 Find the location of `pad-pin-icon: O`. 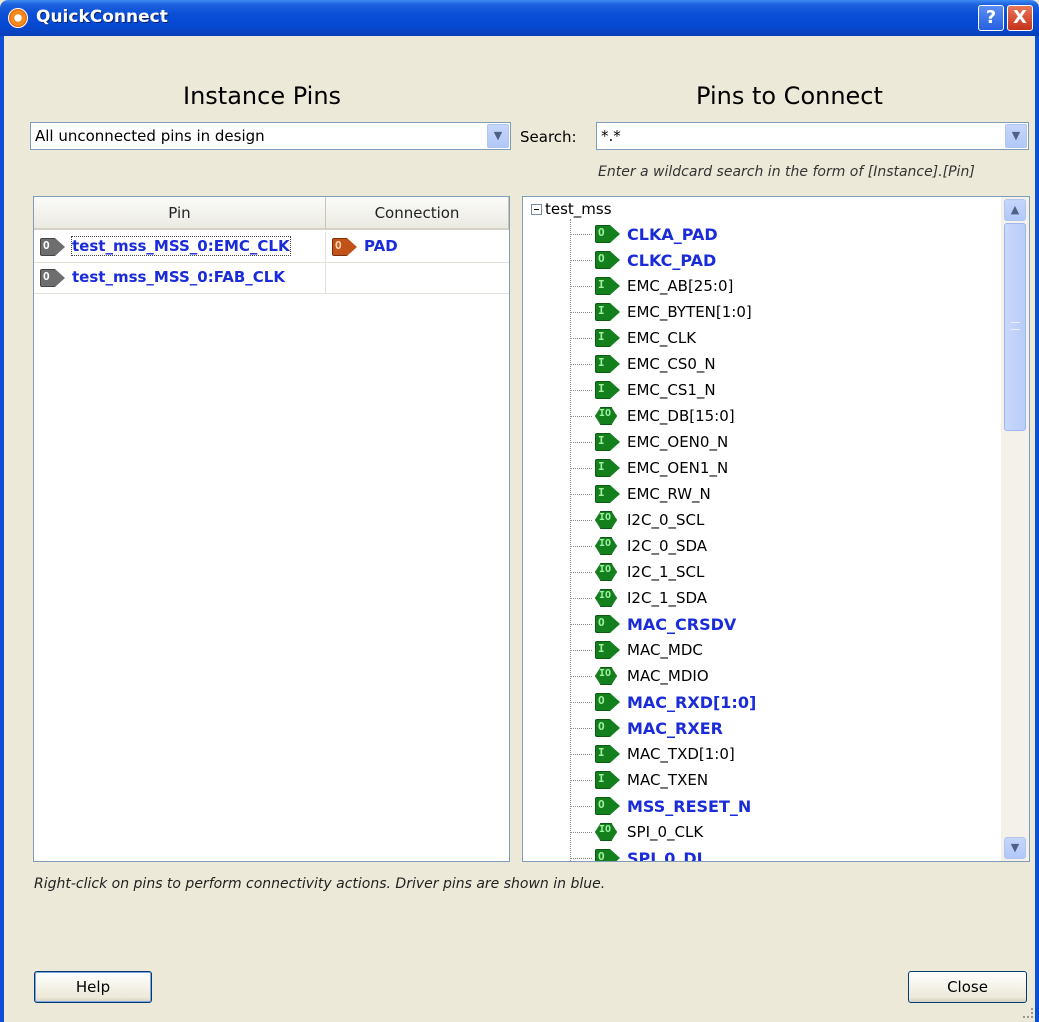

pad-pin-icon: O is located at coordinates (345, 247).